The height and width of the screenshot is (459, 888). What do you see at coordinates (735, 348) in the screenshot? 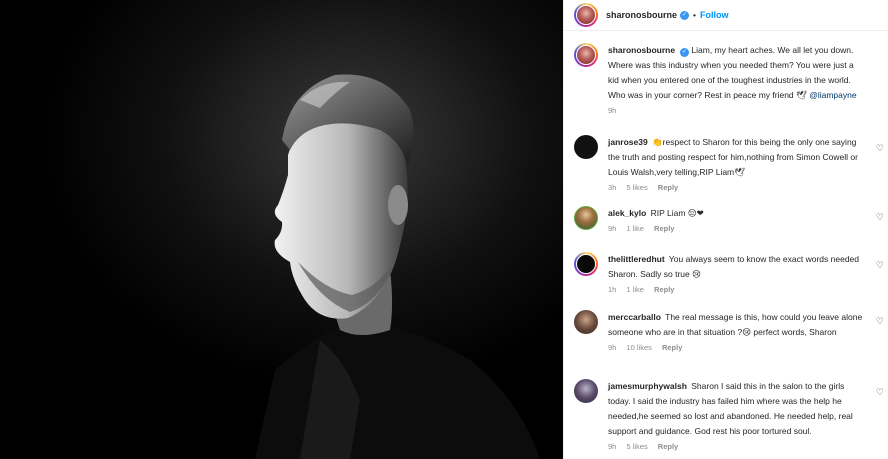
I see `comment-meta: 9h 10 likes Reply` at bounding box center [735, 348].